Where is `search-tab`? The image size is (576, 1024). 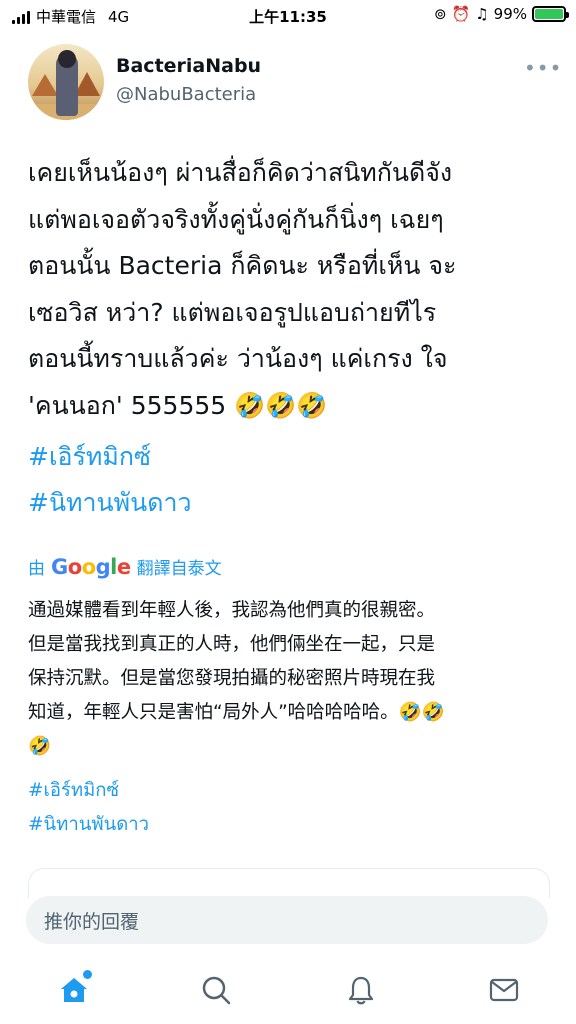 search-tab is located at coordinates (216, 990).